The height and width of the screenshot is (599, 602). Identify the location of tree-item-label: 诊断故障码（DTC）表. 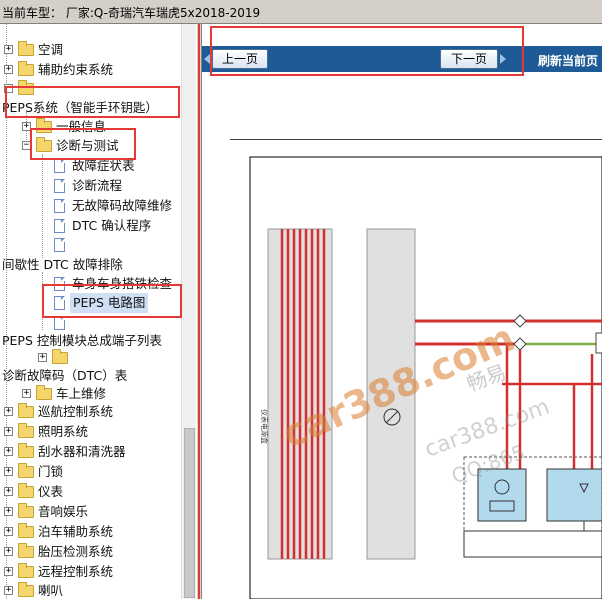
(65, 375).